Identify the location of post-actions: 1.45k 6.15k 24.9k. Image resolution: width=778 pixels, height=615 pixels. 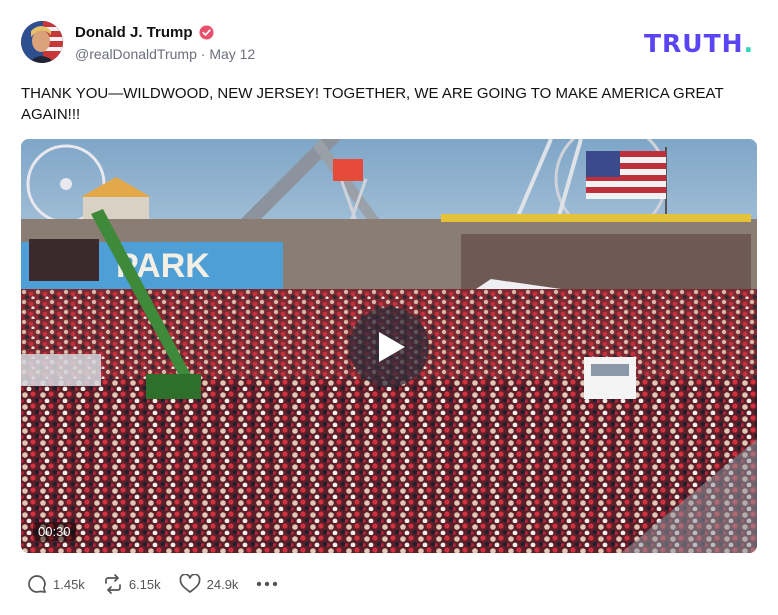
(161, 584).